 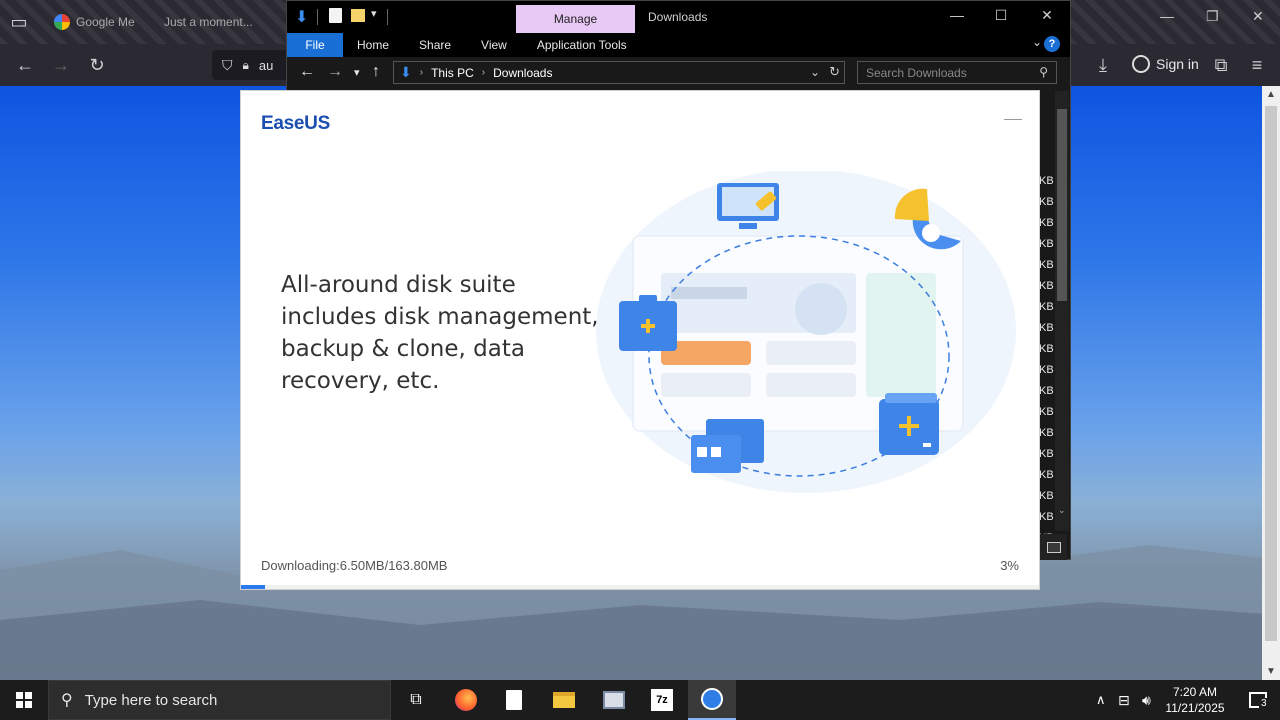 I want to click on explorer-maximize-icon: ☐, so click(x=1001, y=15).